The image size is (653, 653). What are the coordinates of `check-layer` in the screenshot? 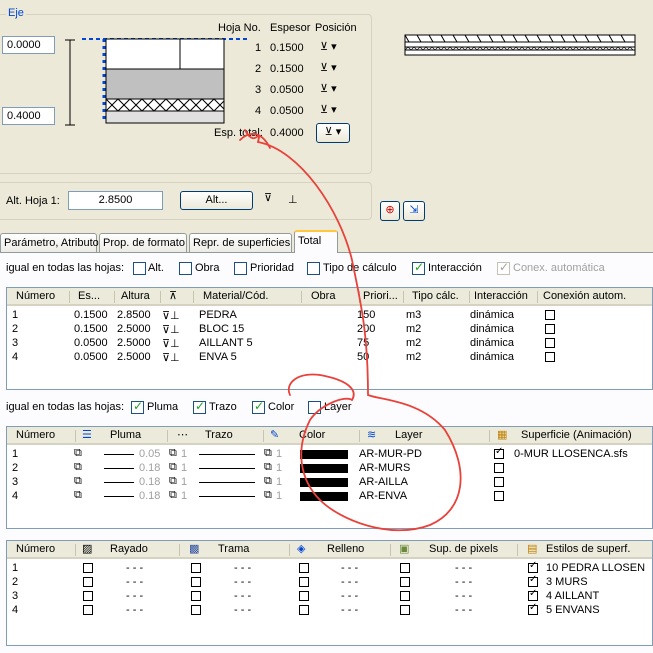 It's located at (314, 407).